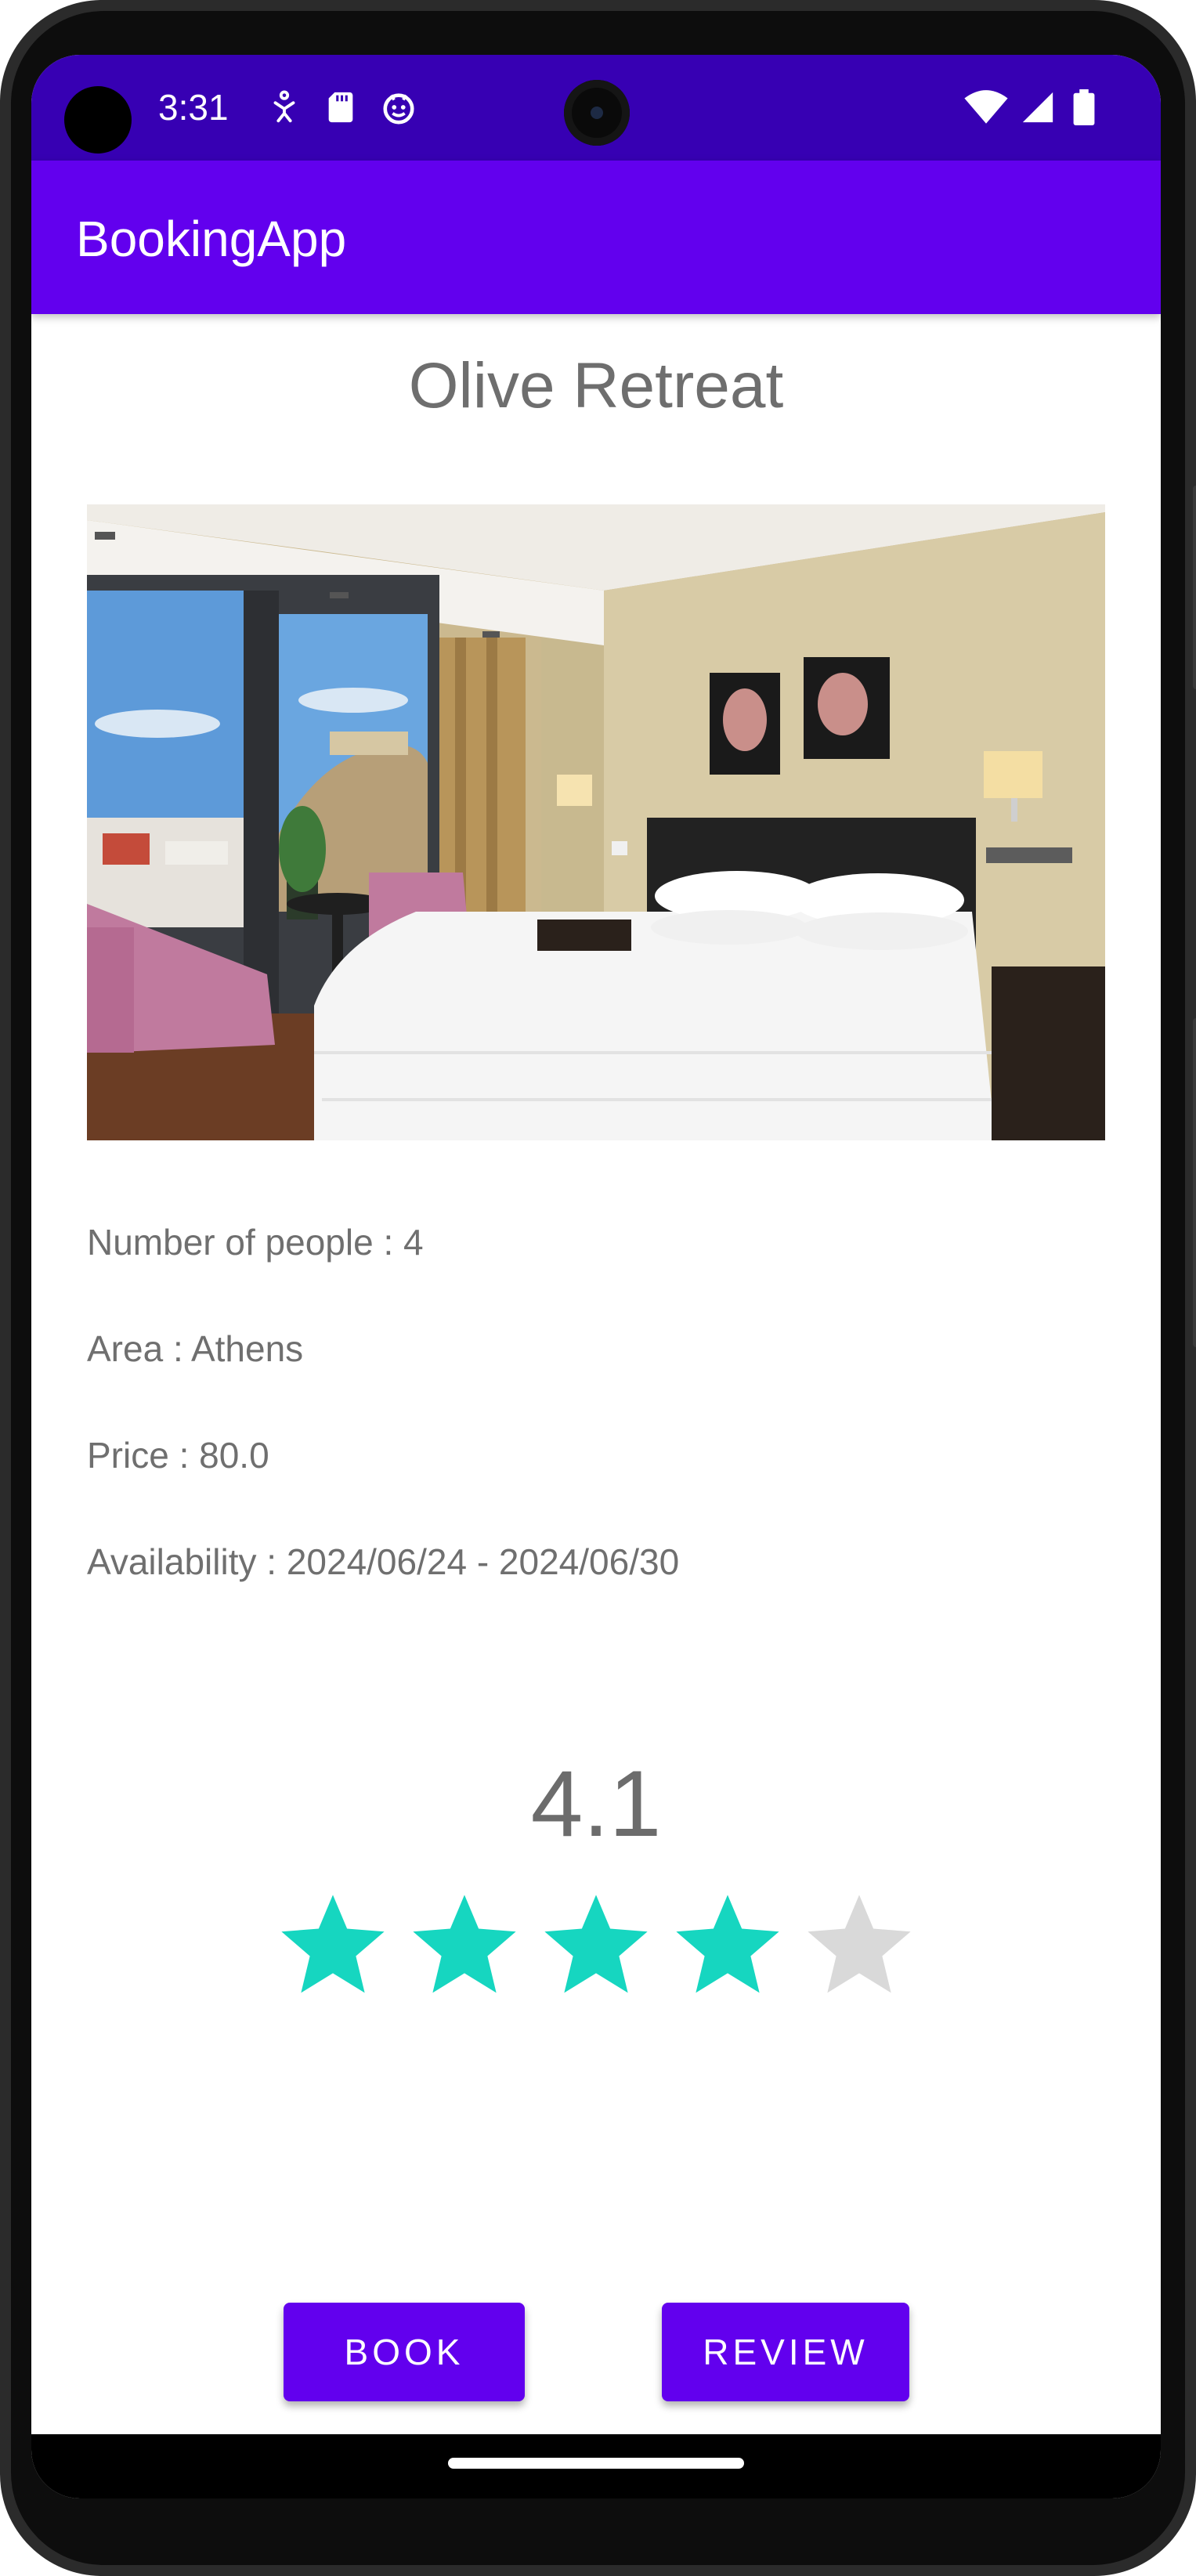  I want to click on people-count: Number of people : 4, so click(255, 1242).